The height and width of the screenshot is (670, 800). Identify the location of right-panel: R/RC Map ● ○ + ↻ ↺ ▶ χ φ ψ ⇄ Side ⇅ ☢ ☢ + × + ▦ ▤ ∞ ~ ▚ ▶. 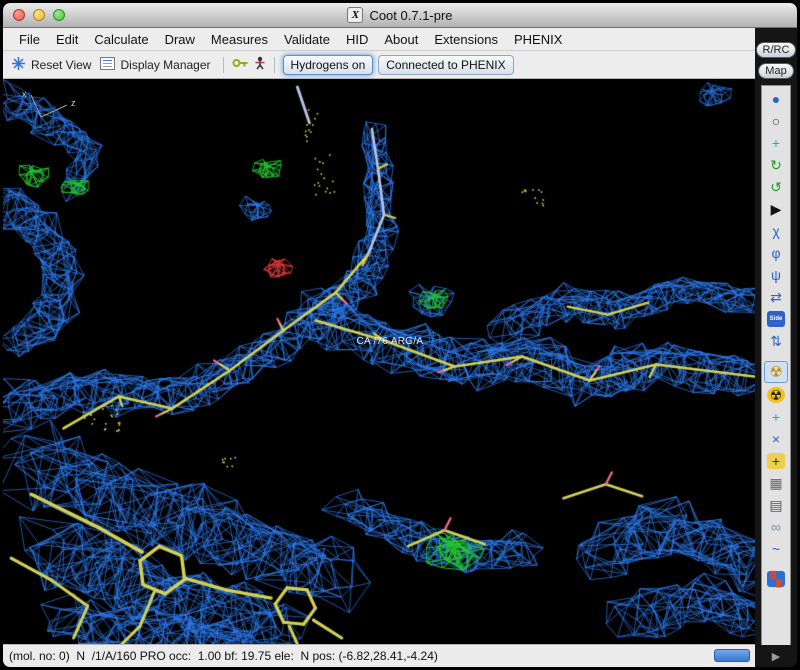
(776, 347).